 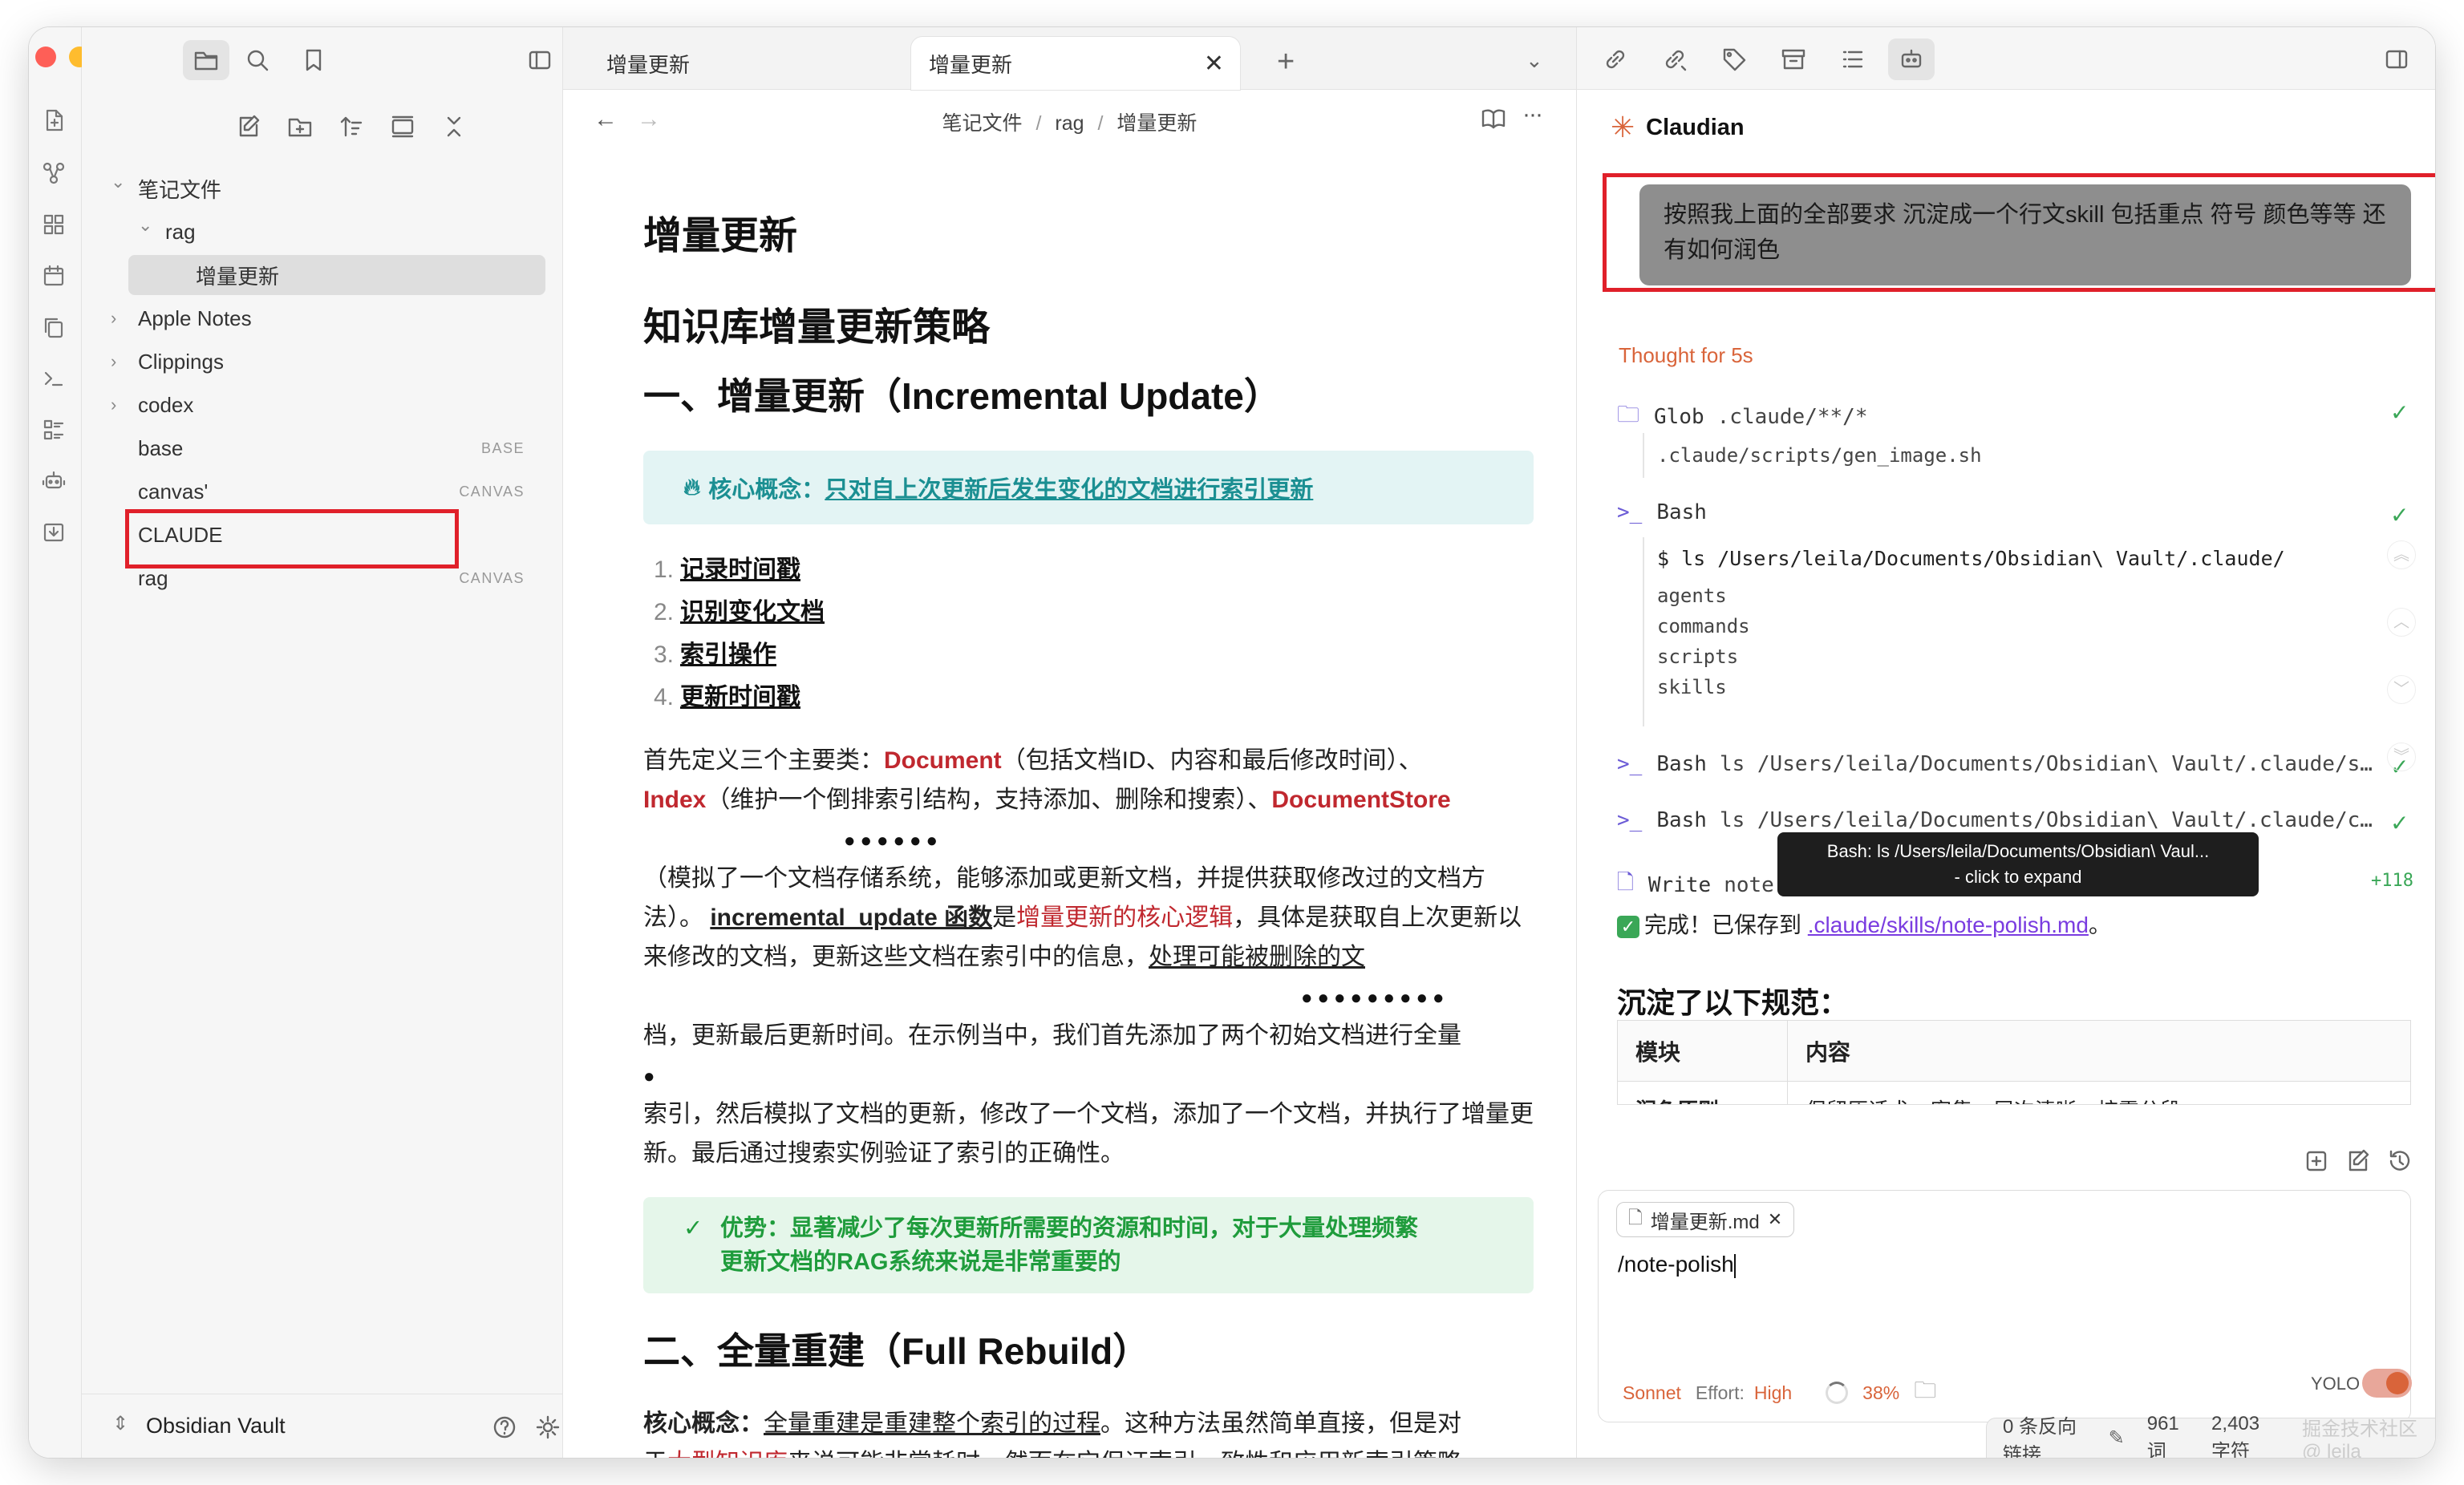 What do you see at coordinates (1742, 417) in the screenshot?
I see `tool-call-glob: 🗀 Glob .claude/**/*` at bounding box center [1742, 417].